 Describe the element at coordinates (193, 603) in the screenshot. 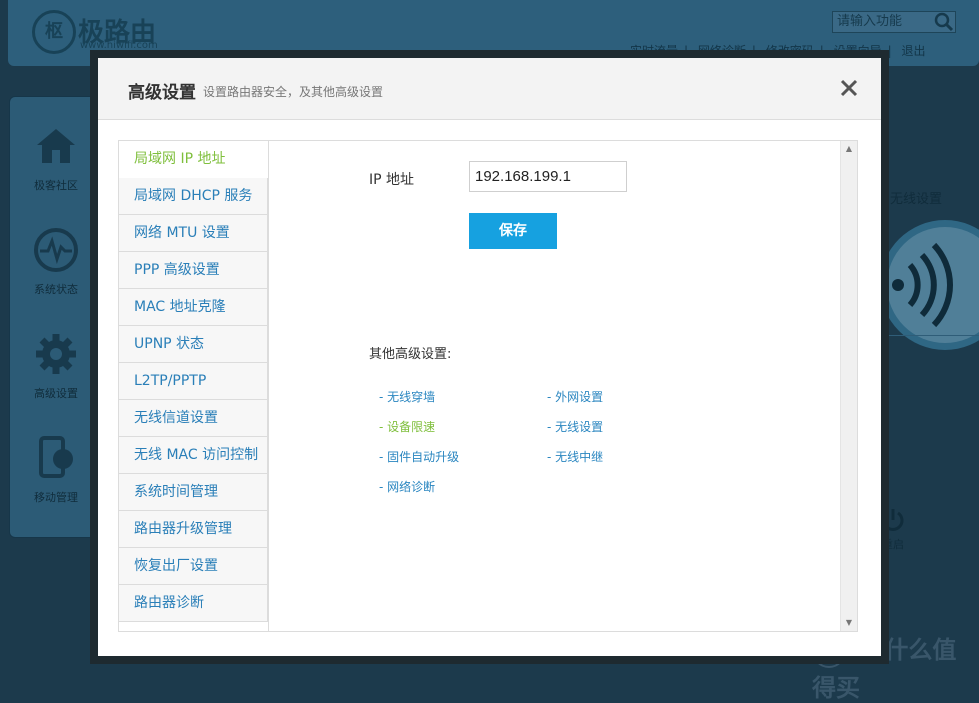

I see `side-menu-item: 路由器诊断` at that location.